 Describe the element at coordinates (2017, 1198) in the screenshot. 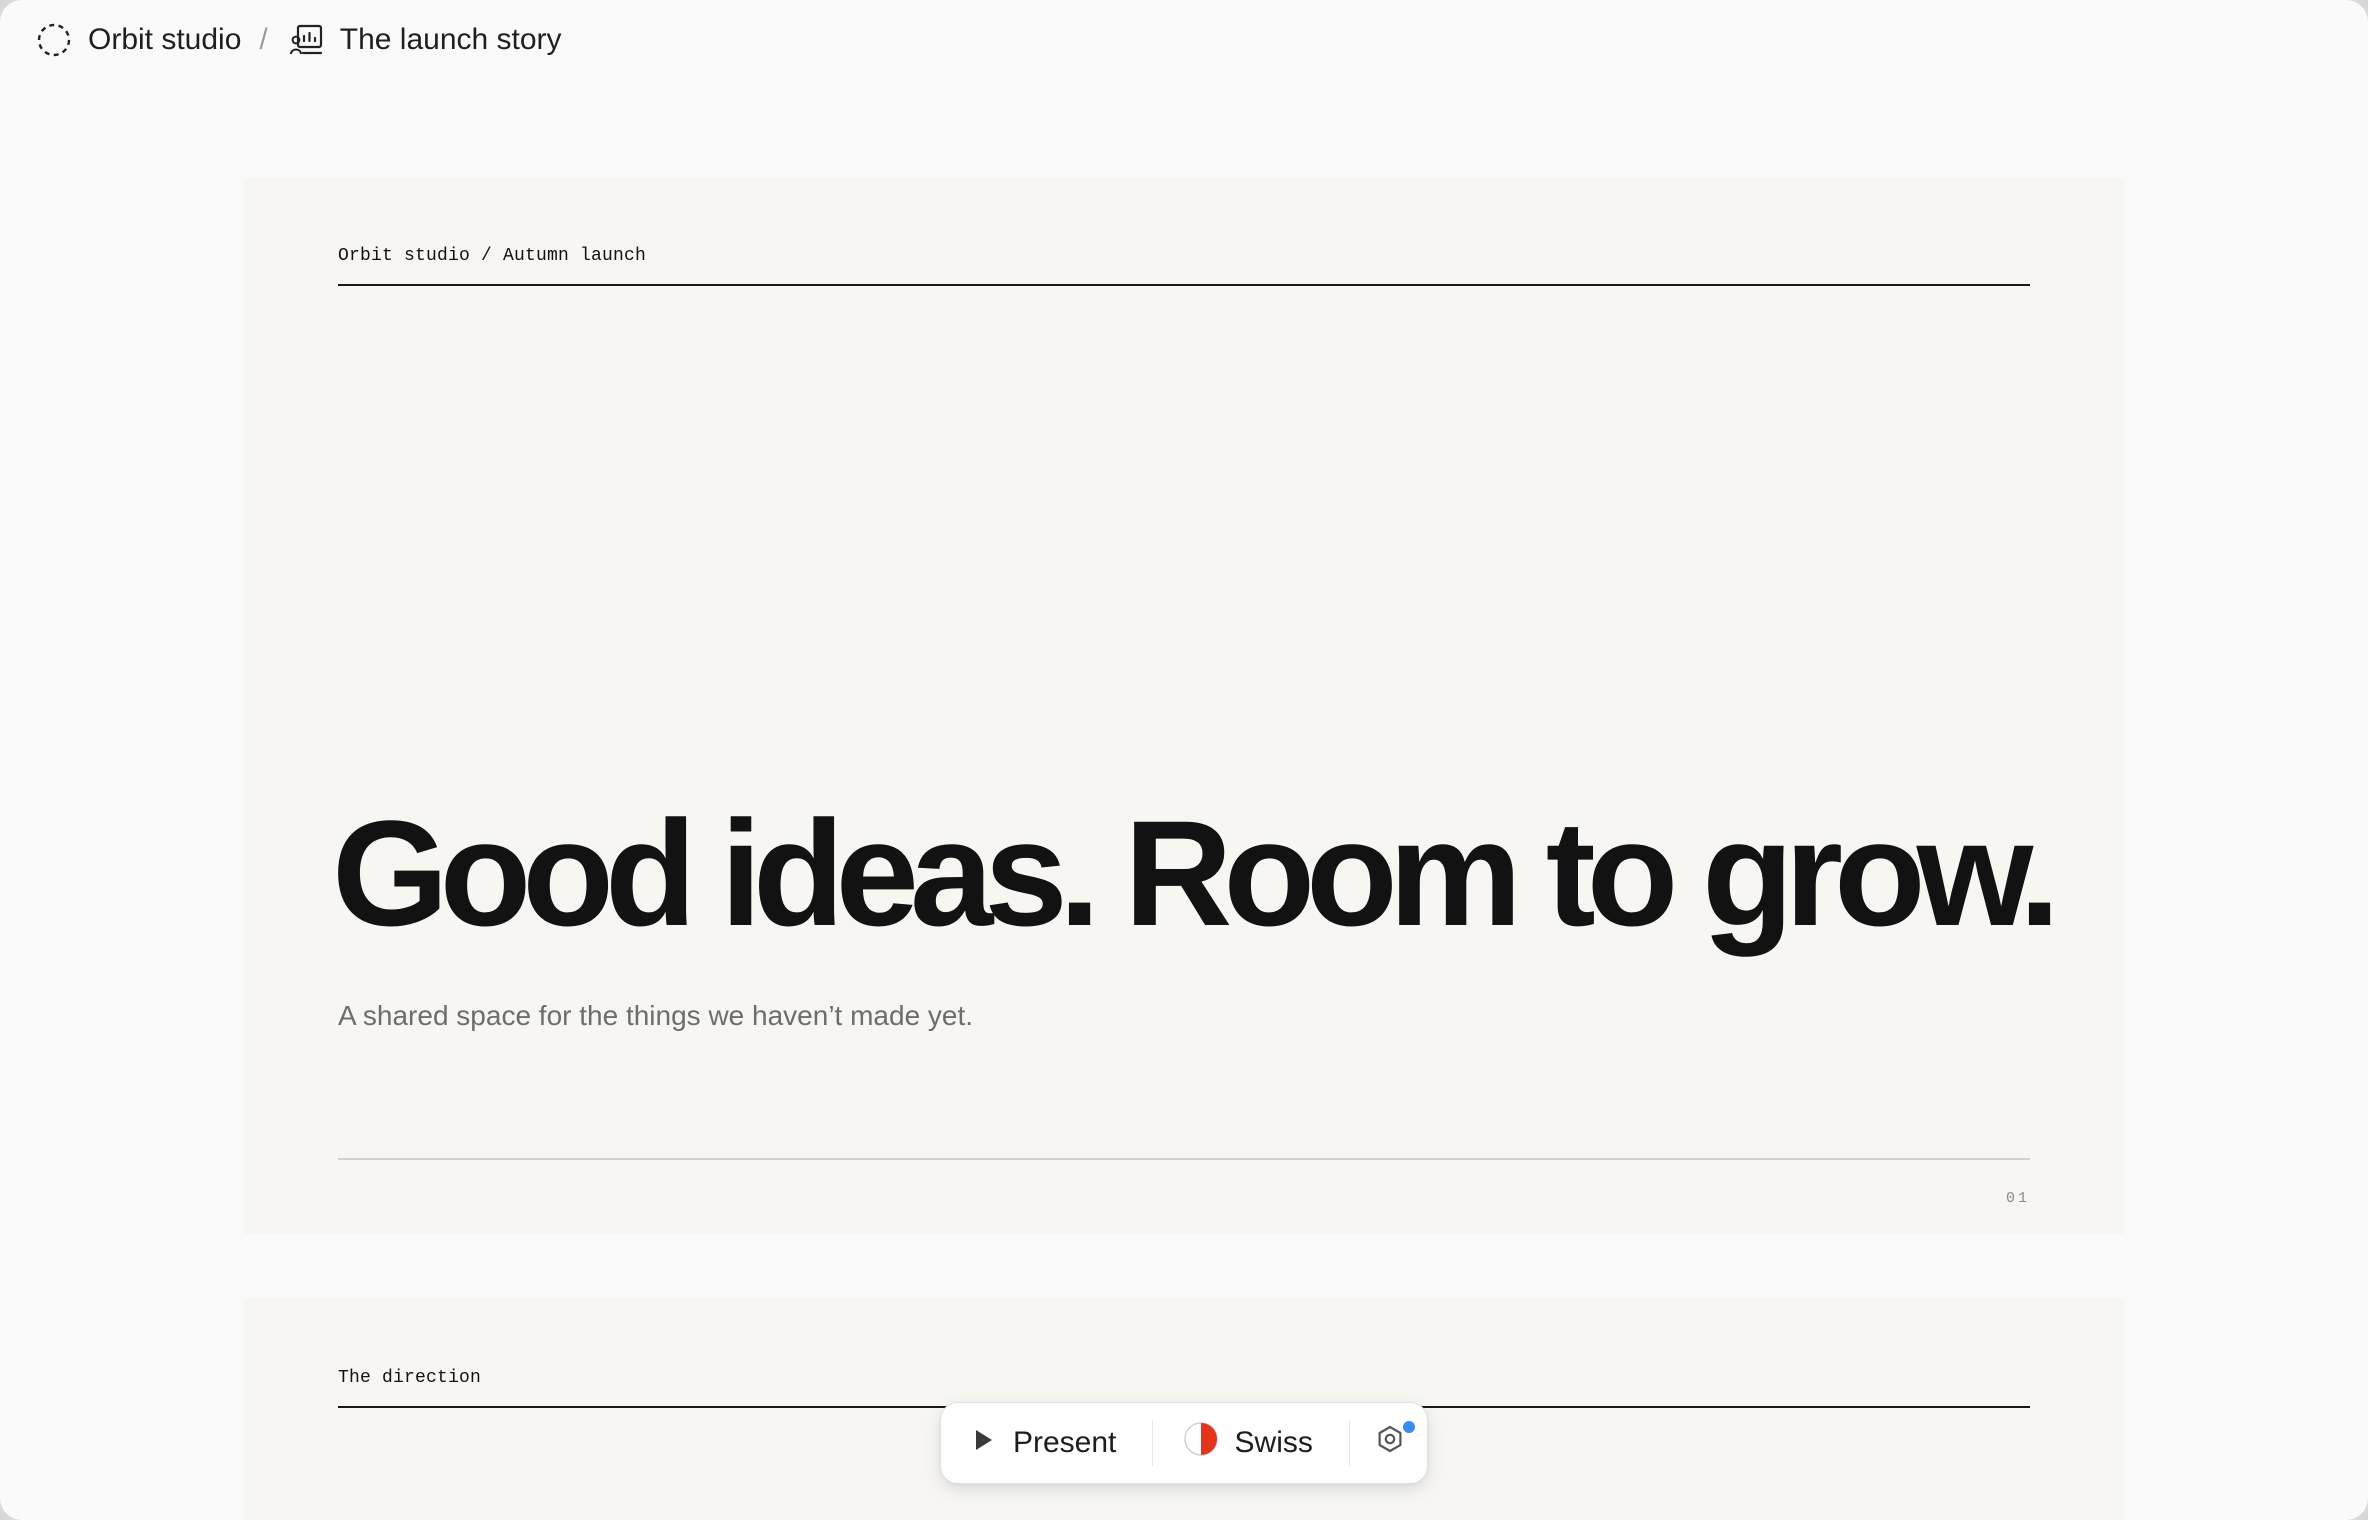

I see `slide-page-number: 01` at that location.